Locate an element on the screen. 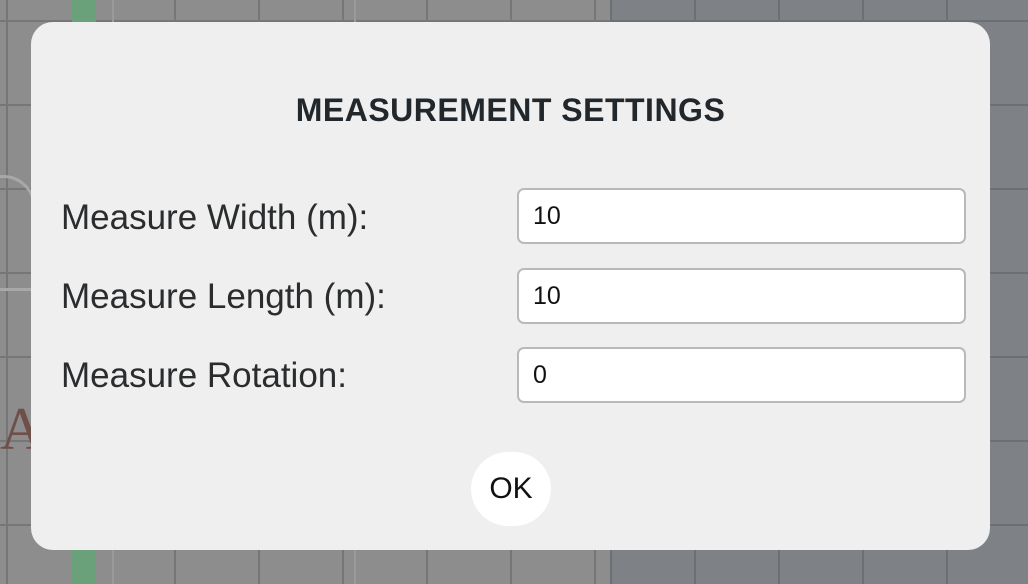 The image size is (1028, 584). measure-width-label: Measure Width (m): is located at coordinates (215, 217).